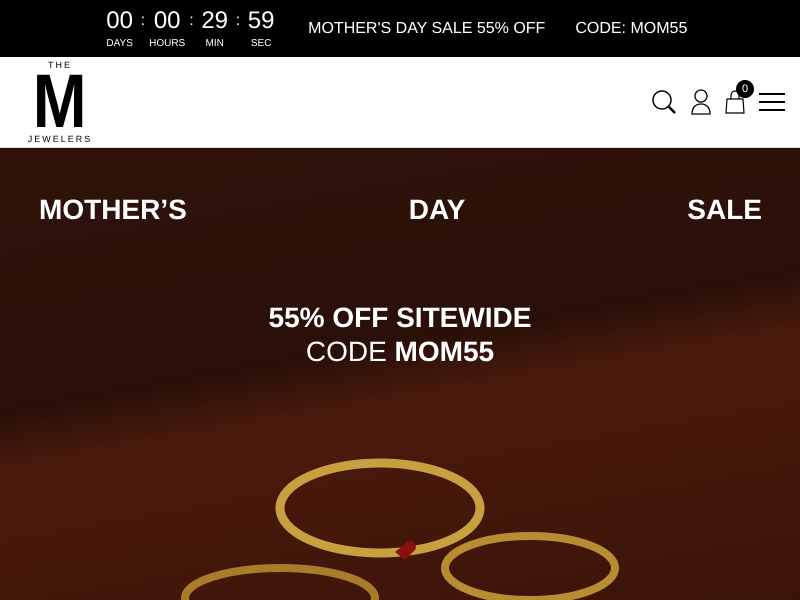 This screenshot has width=800, height=600. I want to click on hero-headline: DAY, so click(437, 210).